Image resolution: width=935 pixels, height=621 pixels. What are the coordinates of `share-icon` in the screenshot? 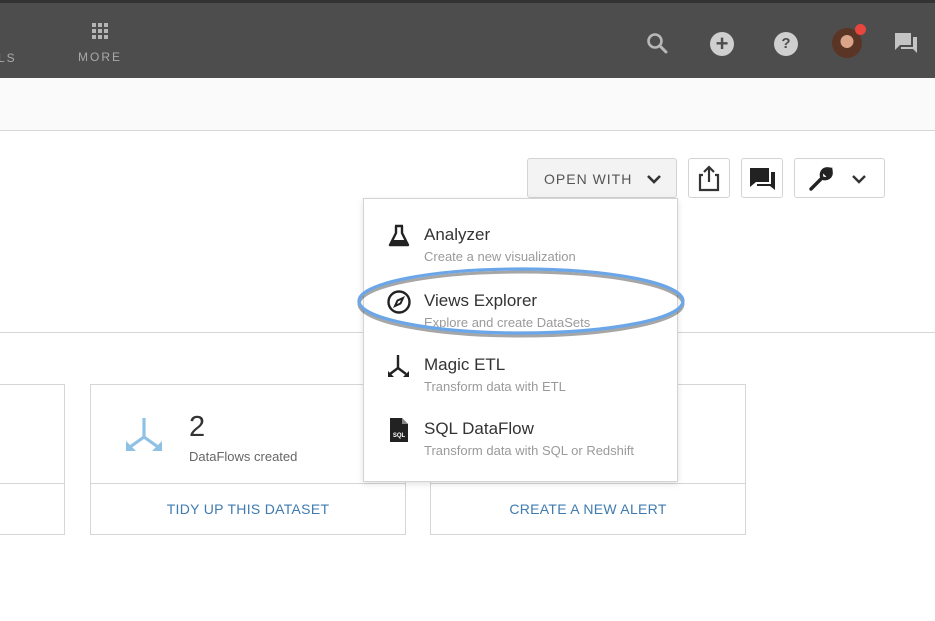 It's located at (709, 178).